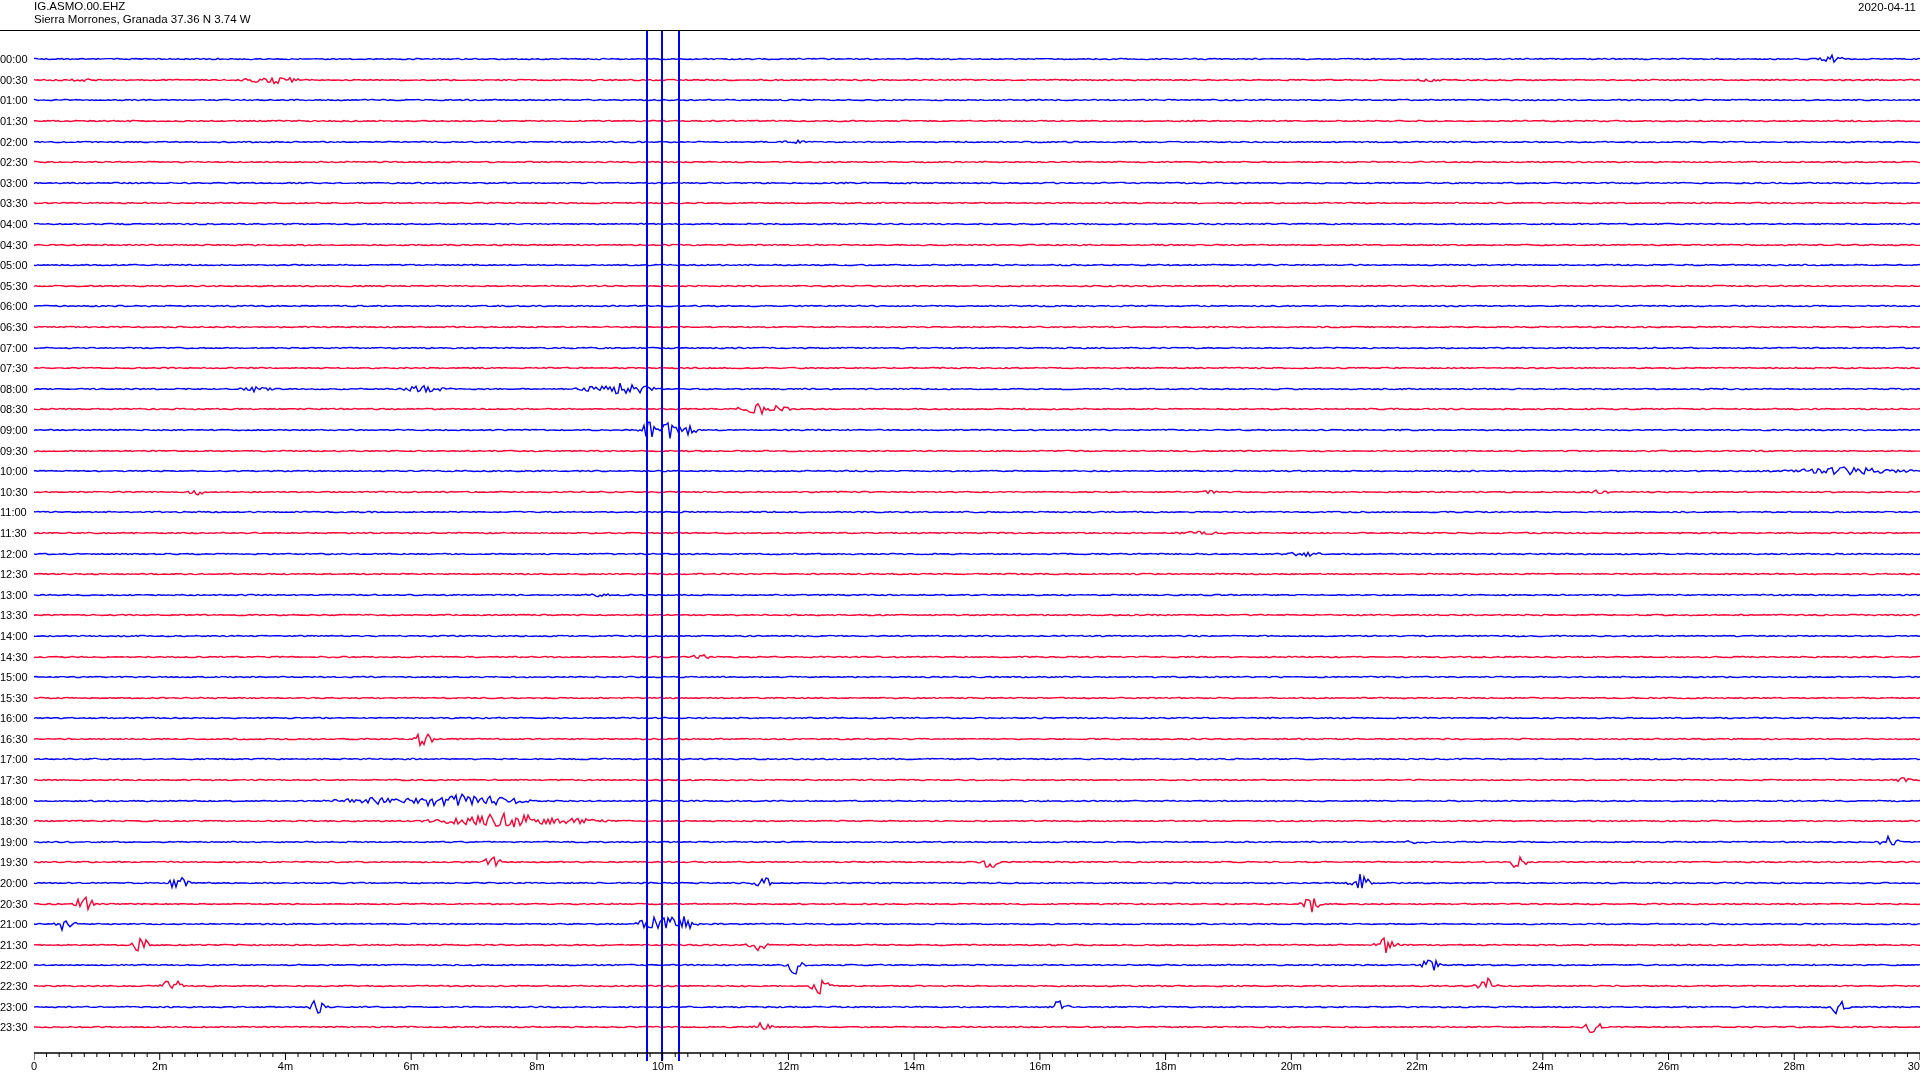 The width and height of the screenshot is (1920, 1080). What do you see at coordinates (14, 574) in the screenshot?
I see `time-label: 12:30` at bounding box center [14, 574].